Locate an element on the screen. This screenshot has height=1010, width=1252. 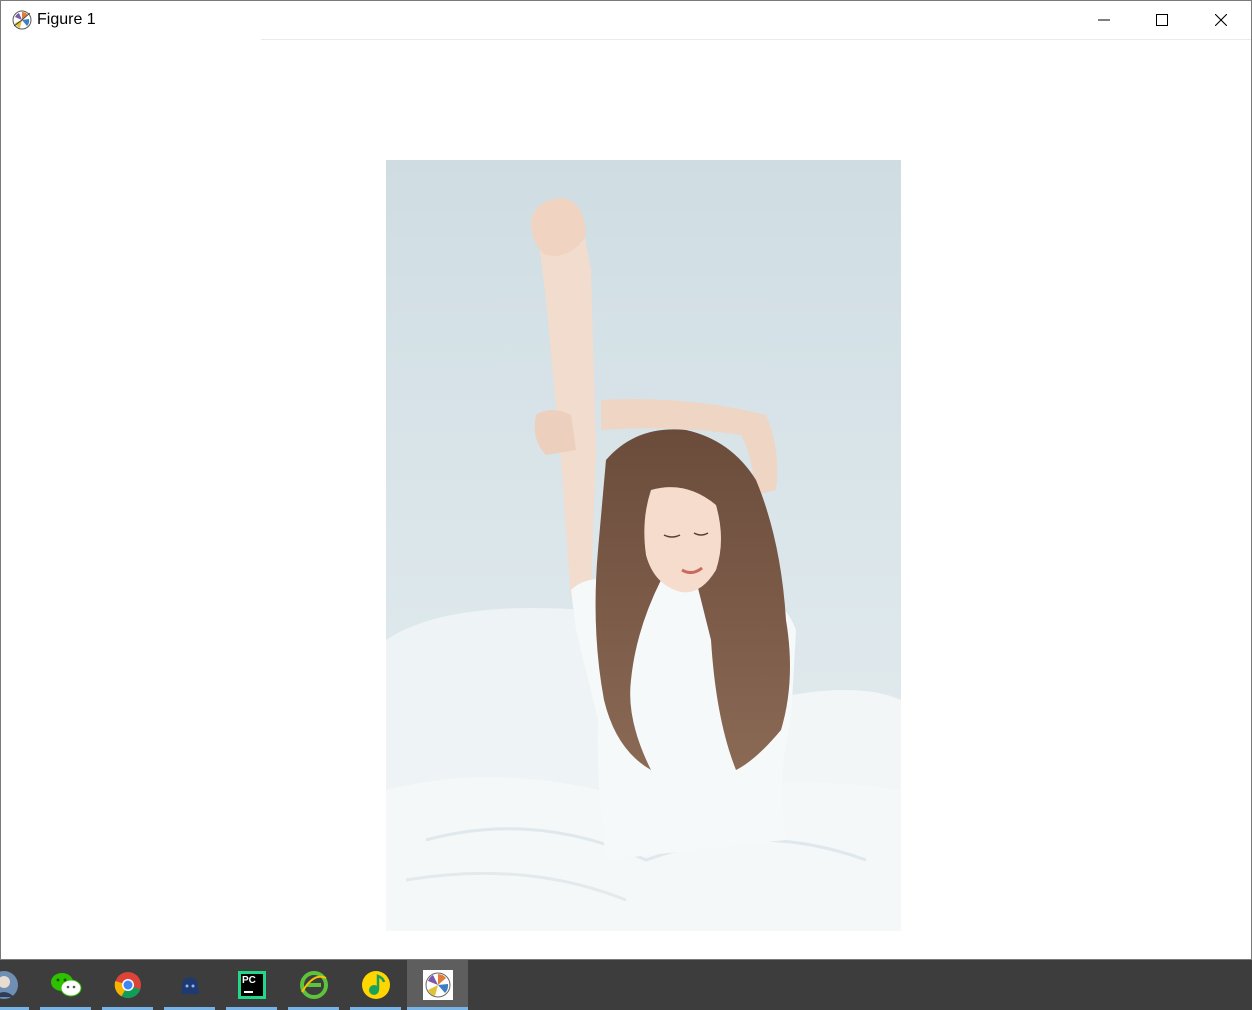
maximize-button is located at coordinates (1162, 20).